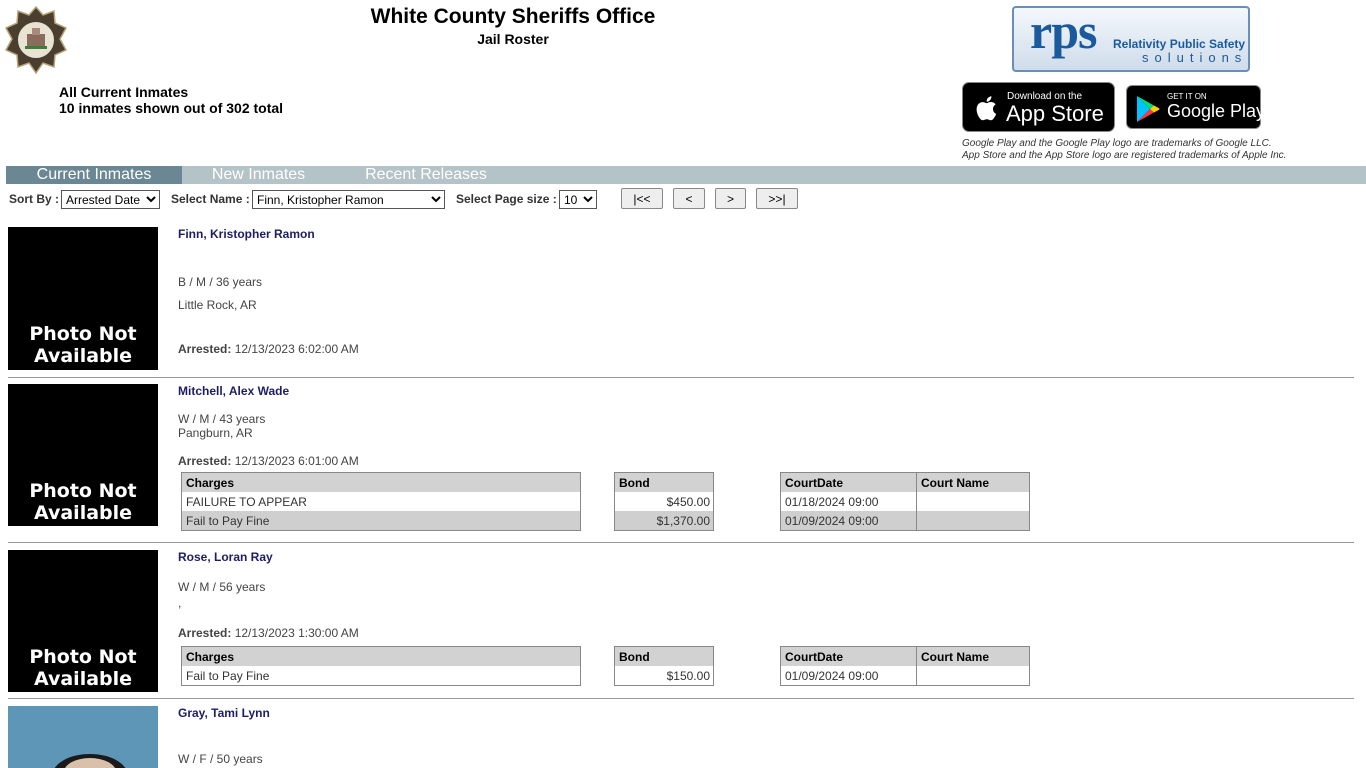  I want to click on page-subtitle: Jail Roster, so click(513, 39).